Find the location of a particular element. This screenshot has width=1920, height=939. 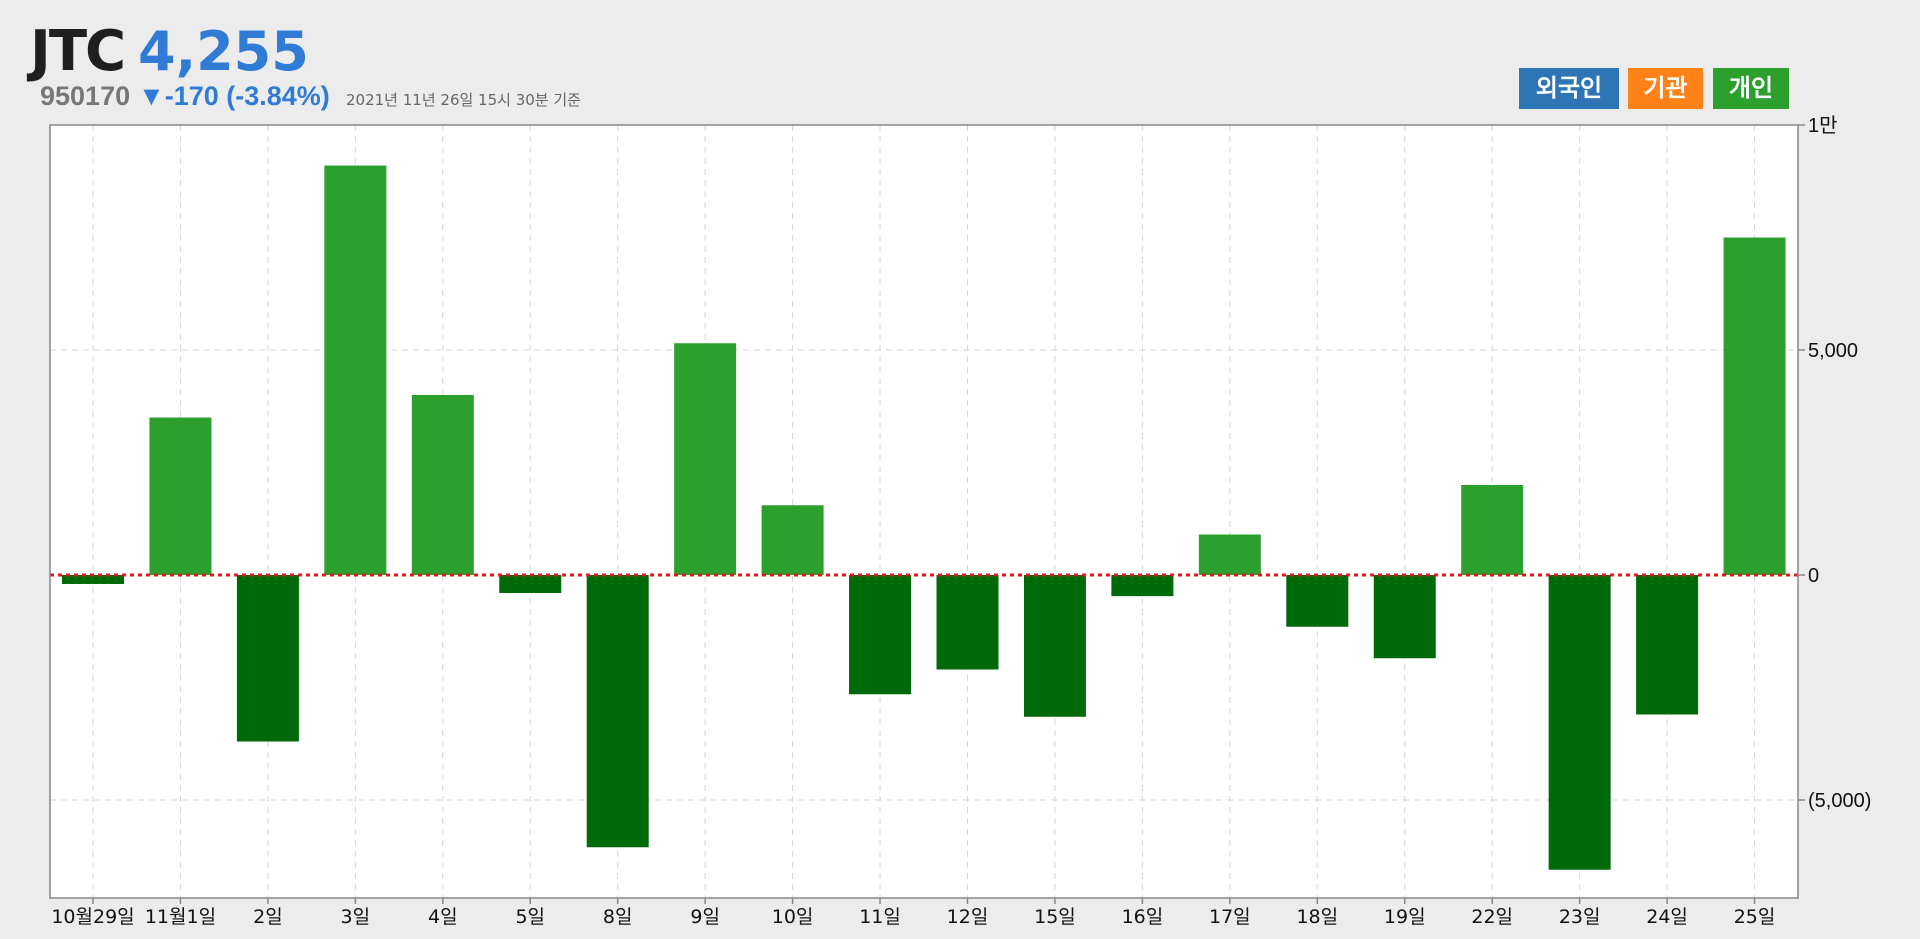

x-tick-label: 24일 is located at coordinates (1667, 917).